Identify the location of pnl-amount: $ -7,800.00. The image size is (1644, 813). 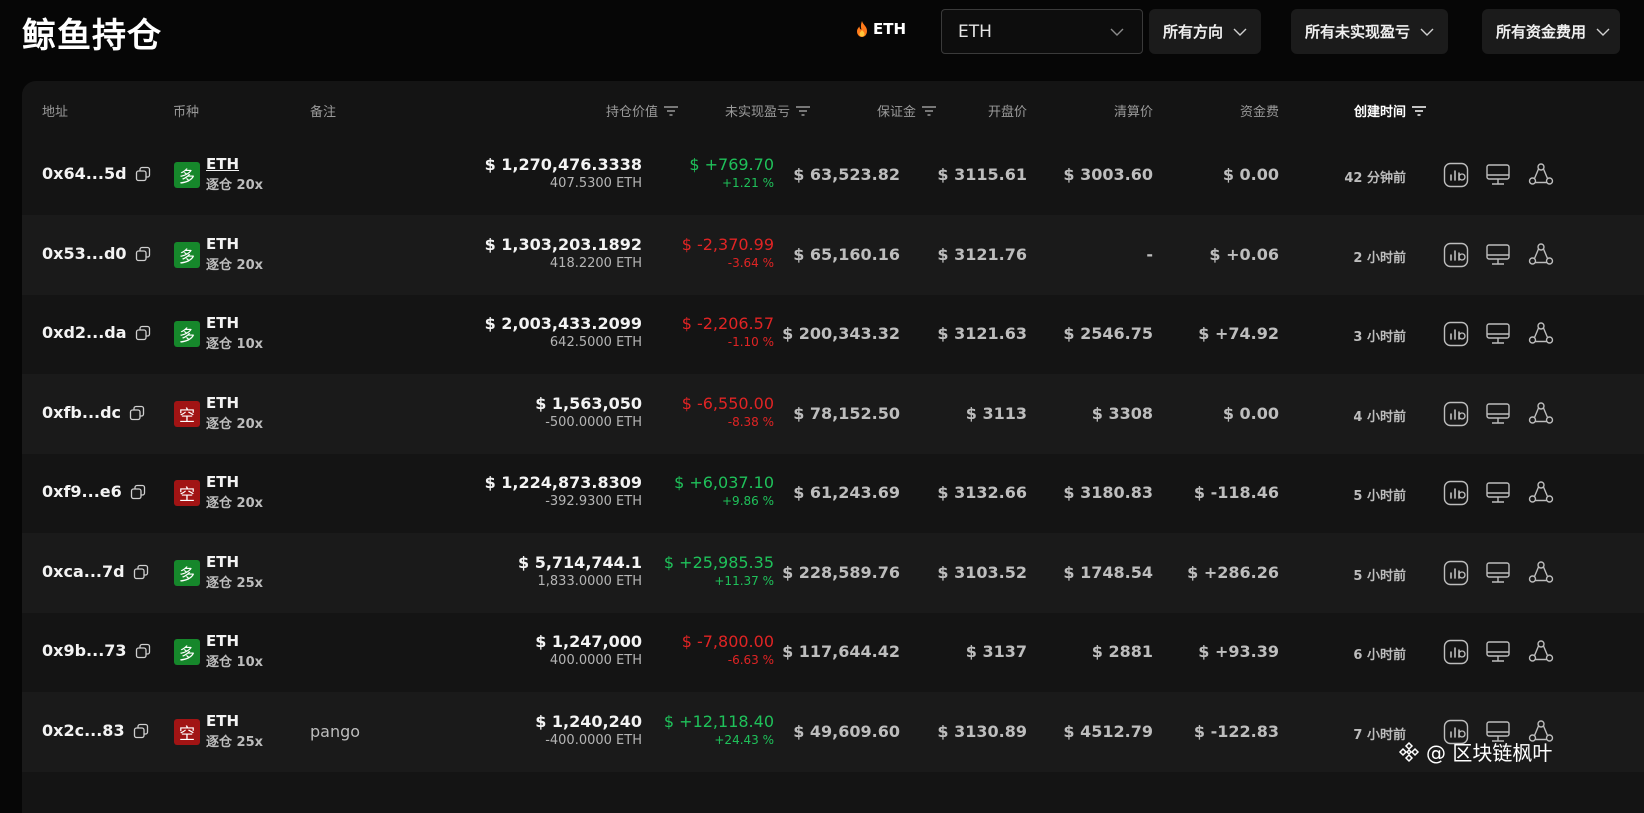
(727, 641).